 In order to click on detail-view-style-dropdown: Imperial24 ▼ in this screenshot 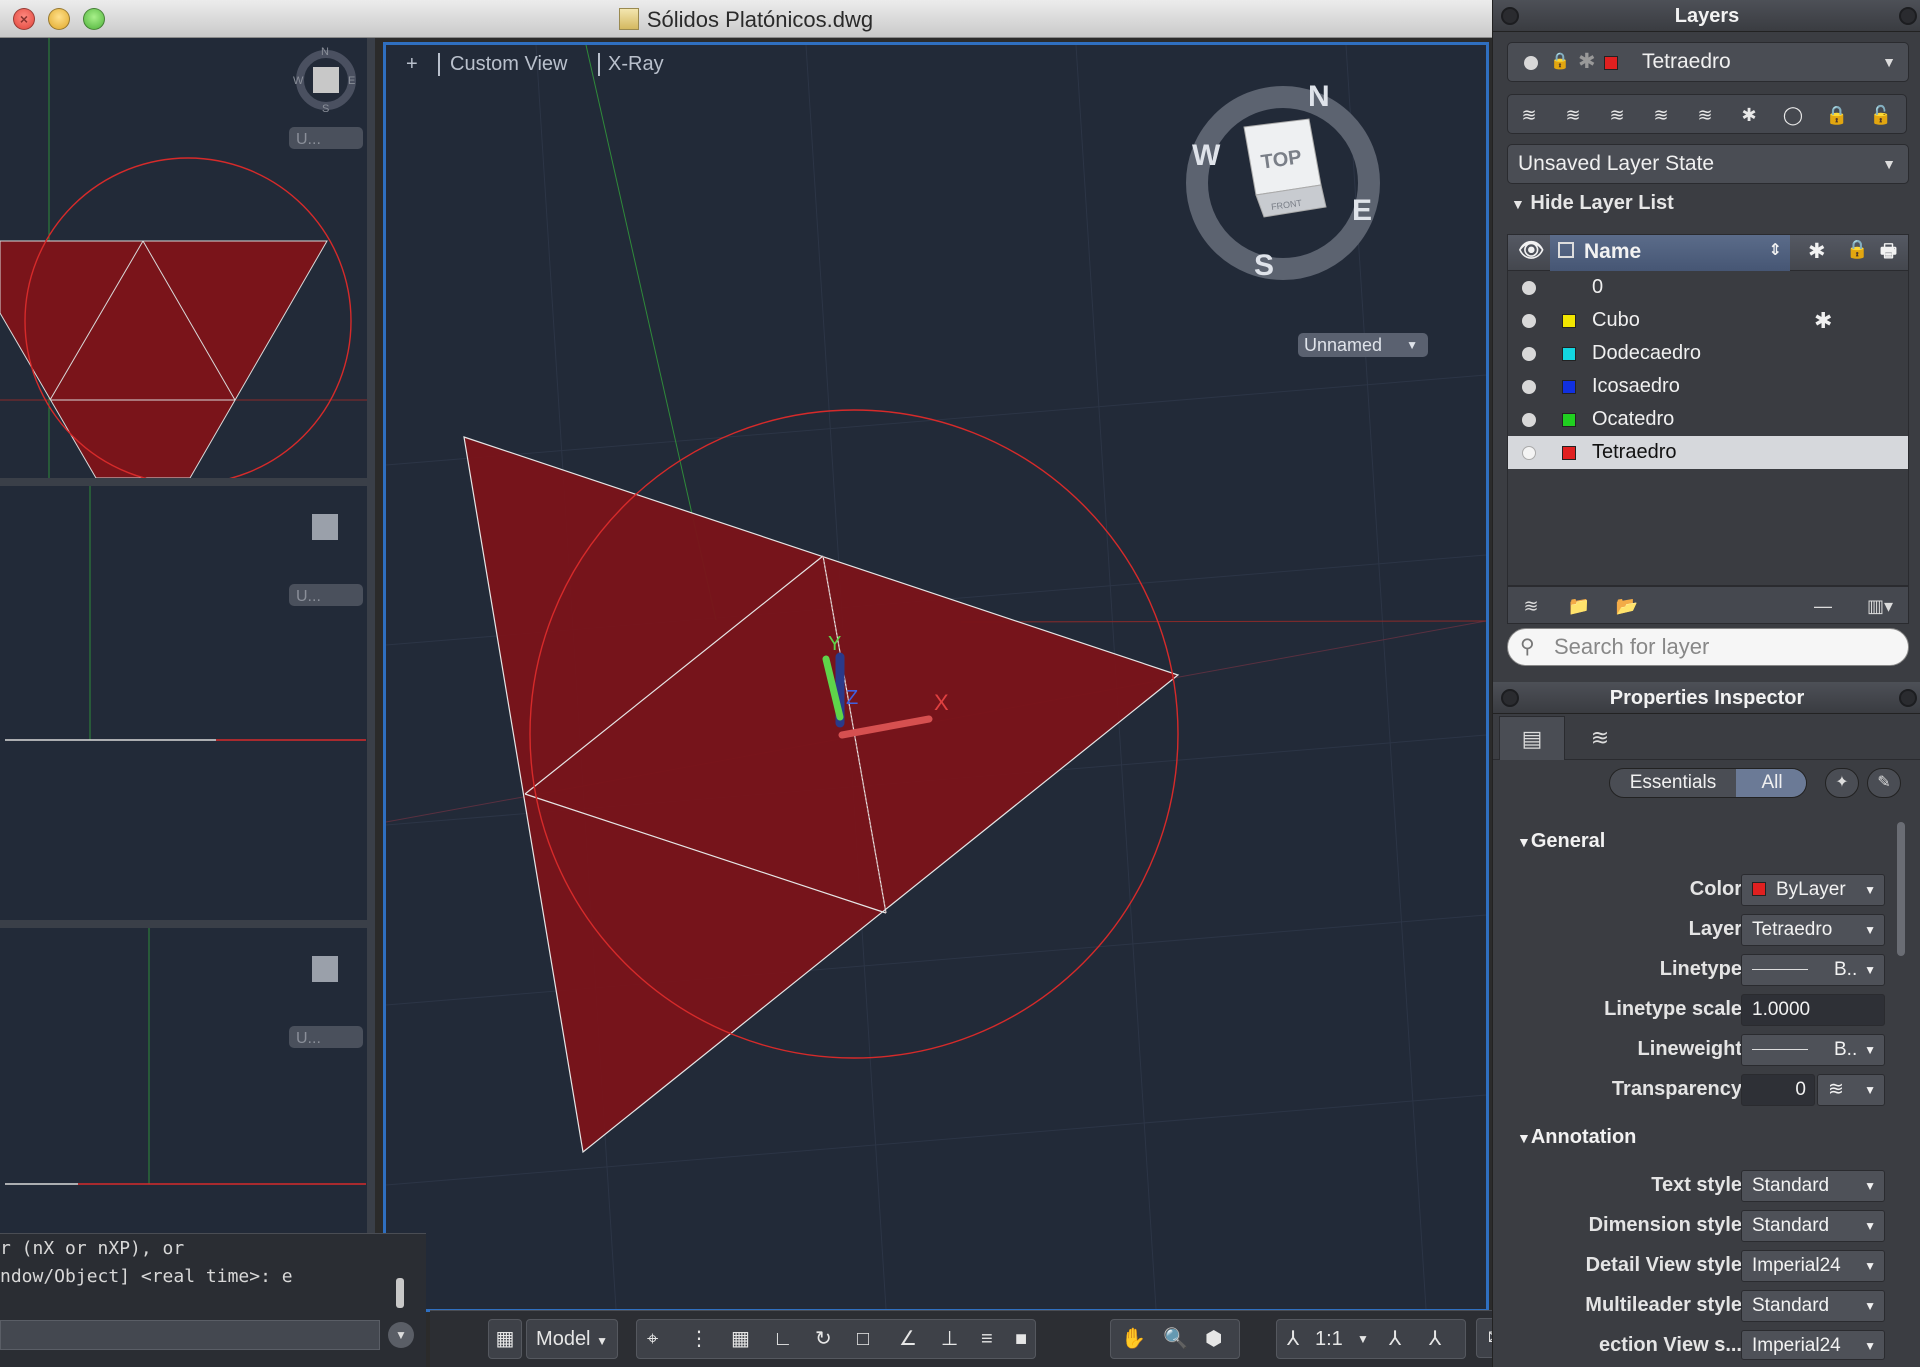, I will do `click(1813, 1266)`.